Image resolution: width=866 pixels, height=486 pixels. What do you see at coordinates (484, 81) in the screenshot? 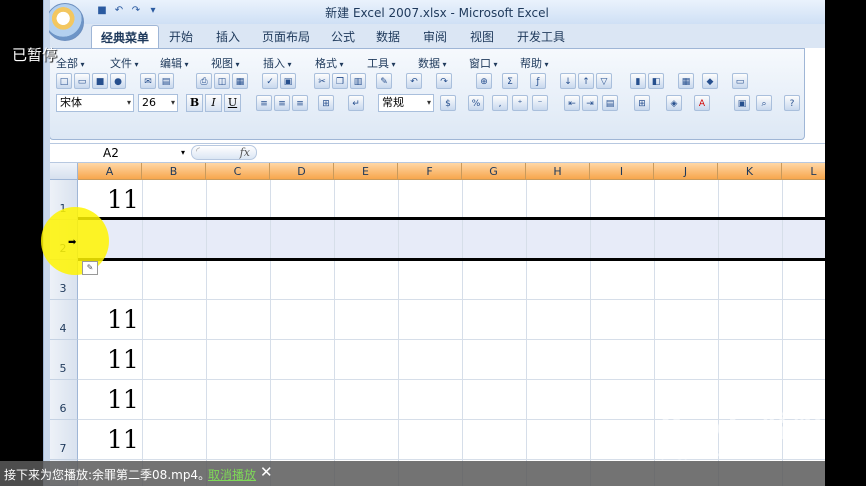
I see `hyperlink-icon: ⊕` at bounding box center [484, 81].